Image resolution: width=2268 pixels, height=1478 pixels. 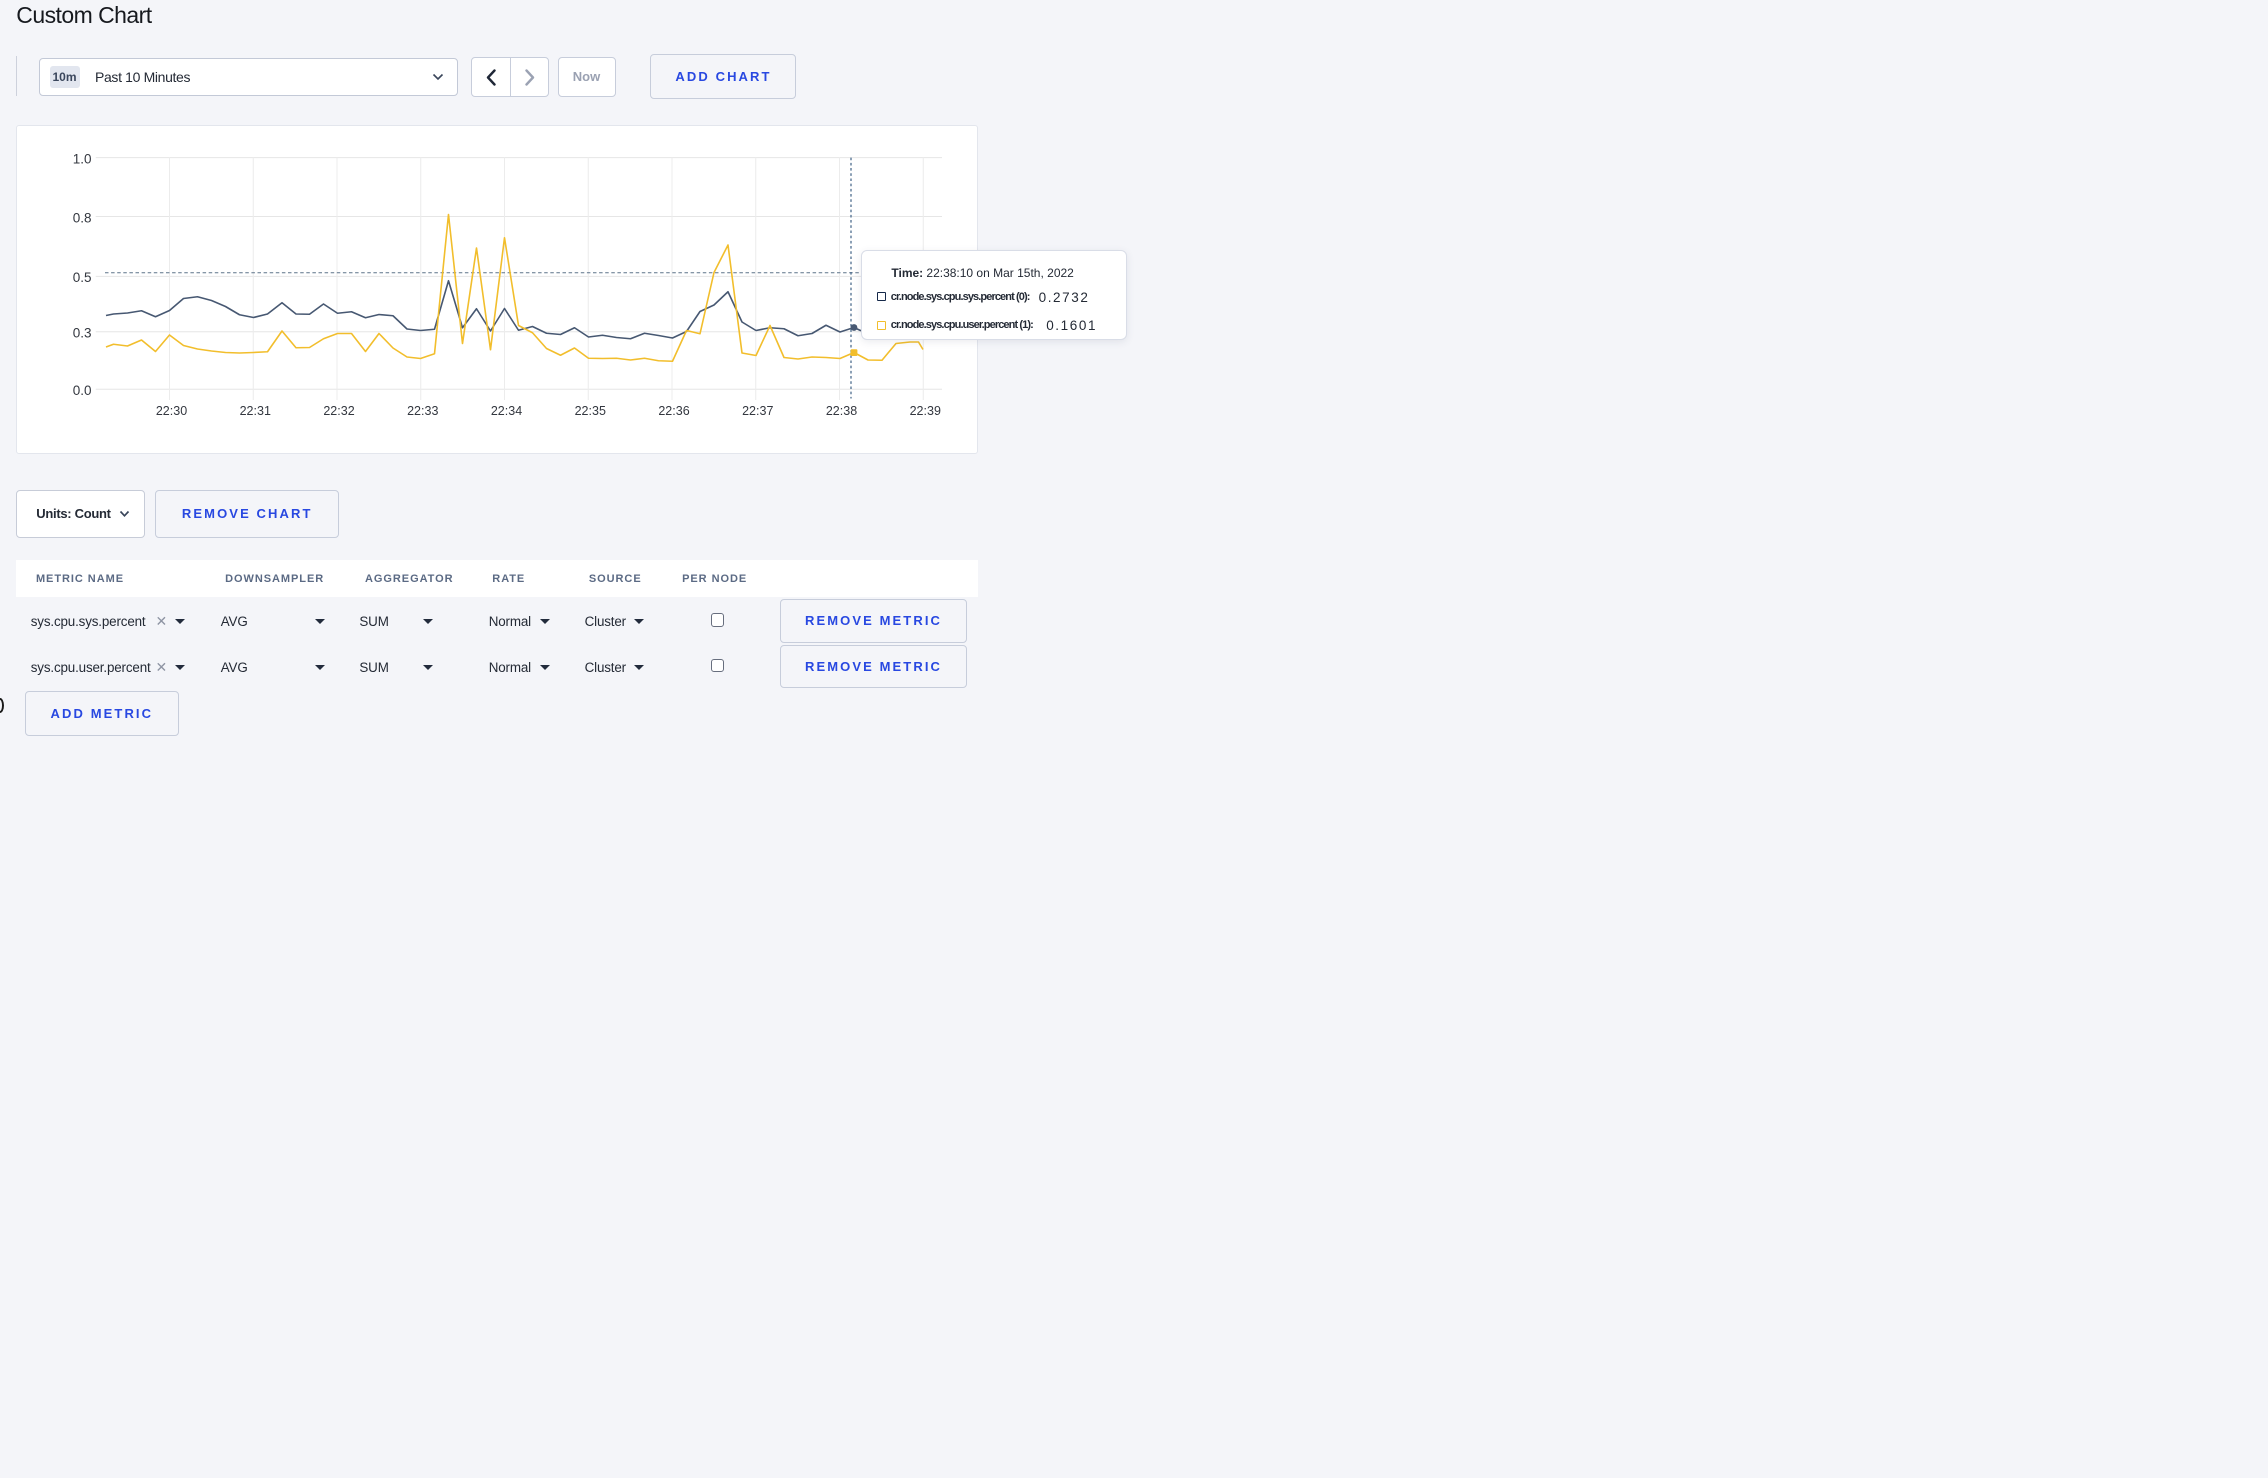 I want to click on svg-text: 22:35, so click(x=590, y=411).